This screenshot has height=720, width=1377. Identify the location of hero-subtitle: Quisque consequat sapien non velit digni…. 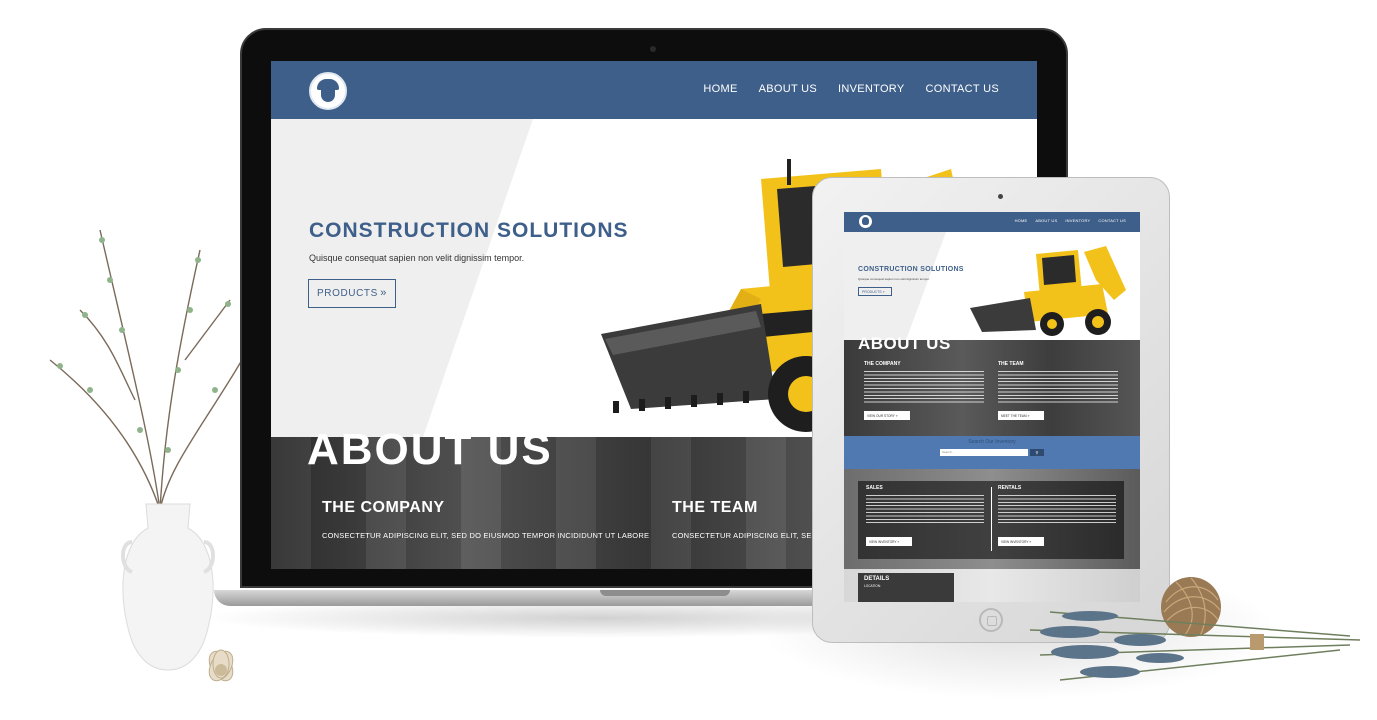
(417, 258).